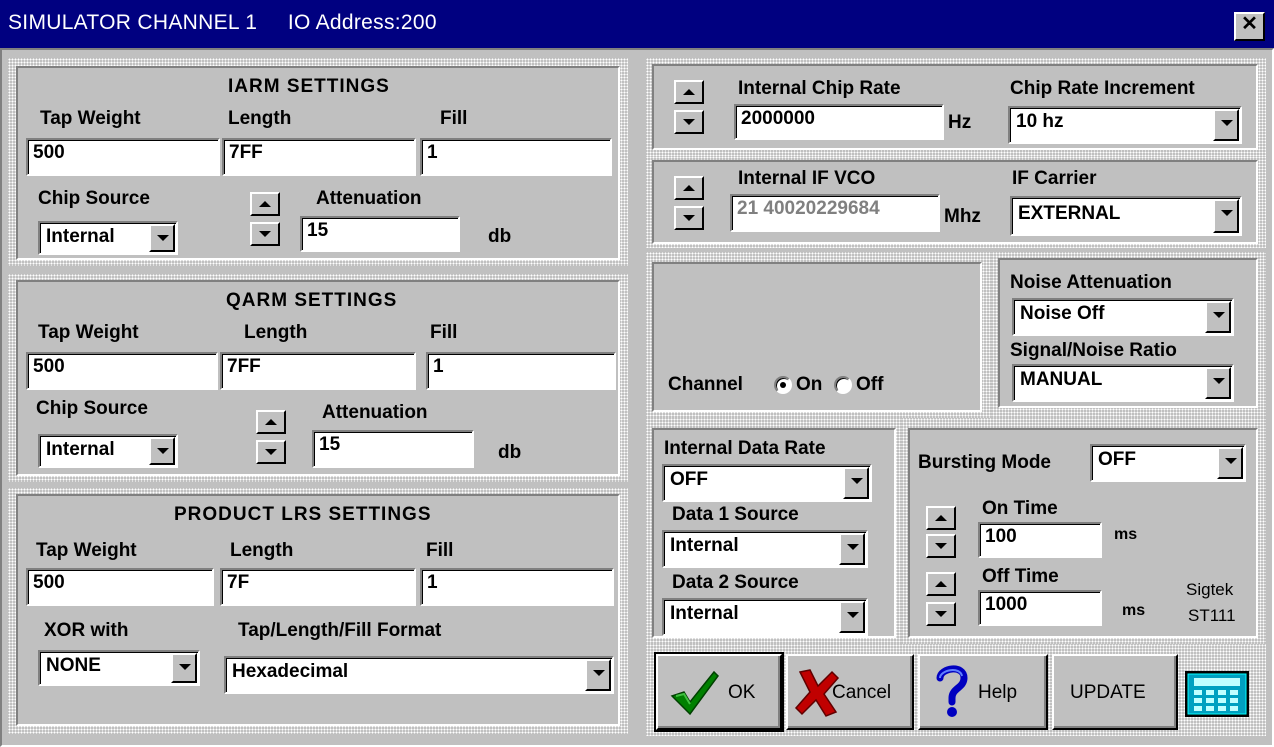 The width and height of the screenshot is (1274, 747). I want to click on chip-rate-label: Internal Chip Rate, so click(819, 88).